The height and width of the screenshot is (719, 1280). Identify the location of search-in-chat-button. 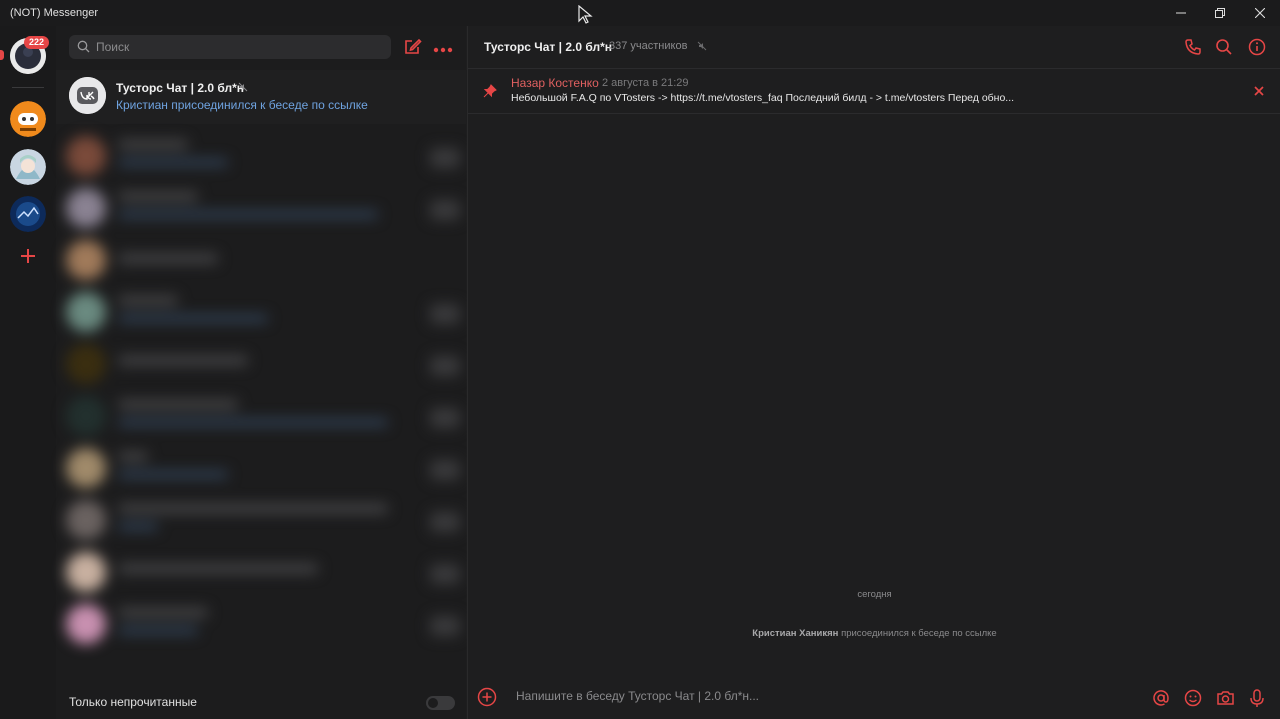
(1224, 49).